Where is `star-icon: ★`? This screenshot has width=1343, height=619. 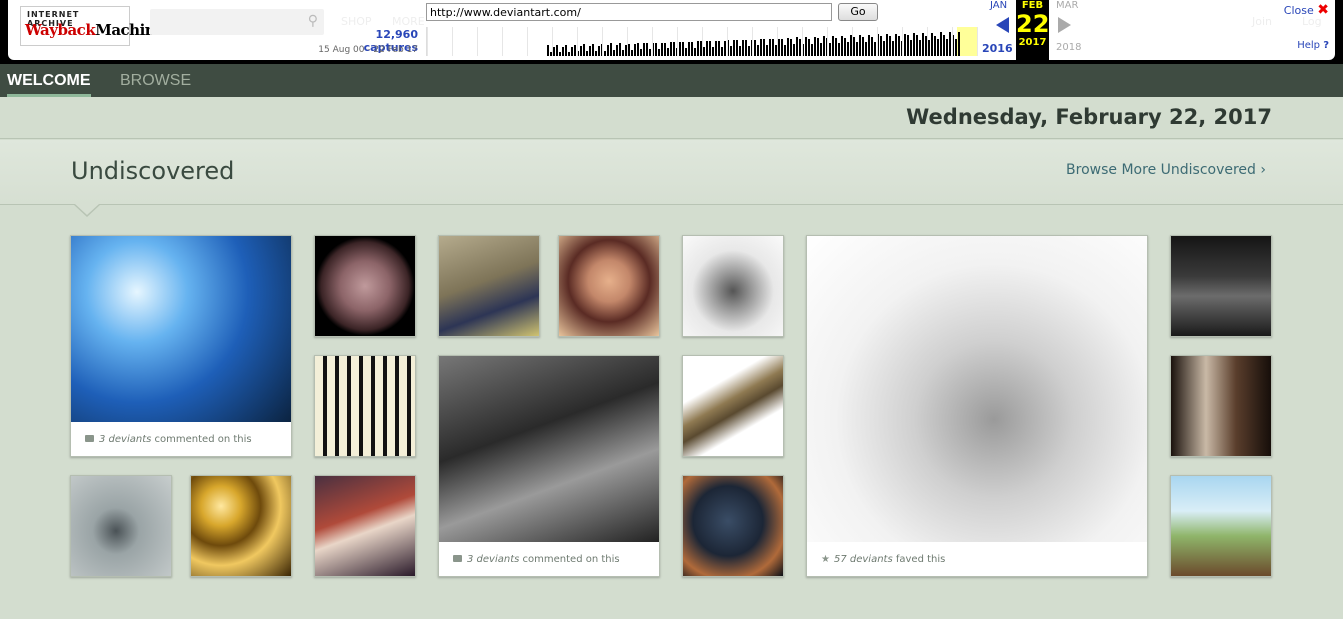
star-icon: ★ is located at coordinates (825, 559).